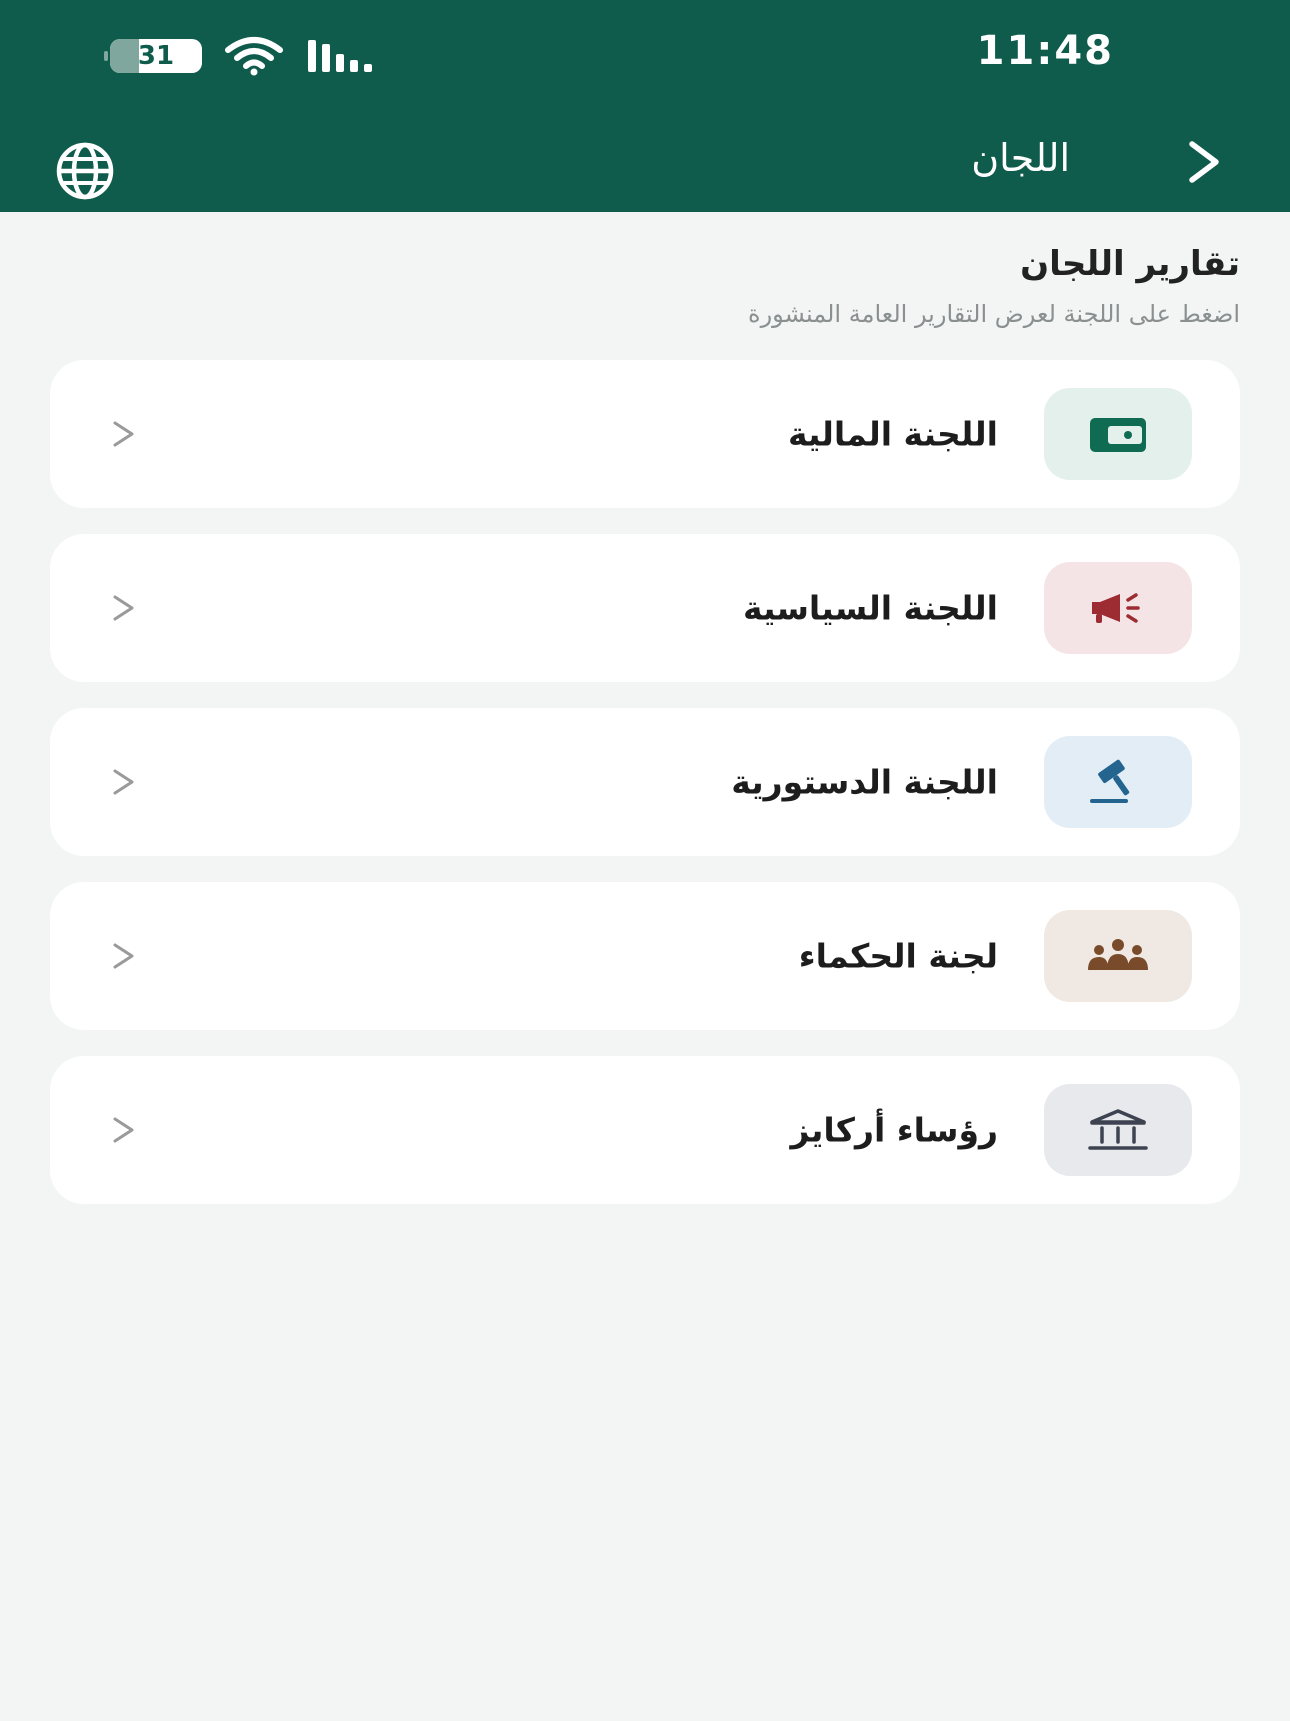 Image resolution: width=1290 pixels, height=1721 pixels. What do you see at coordinates (340, 56) in the screenshot?
I see `cellular-signal-icon` at bounding box center [340, 56].